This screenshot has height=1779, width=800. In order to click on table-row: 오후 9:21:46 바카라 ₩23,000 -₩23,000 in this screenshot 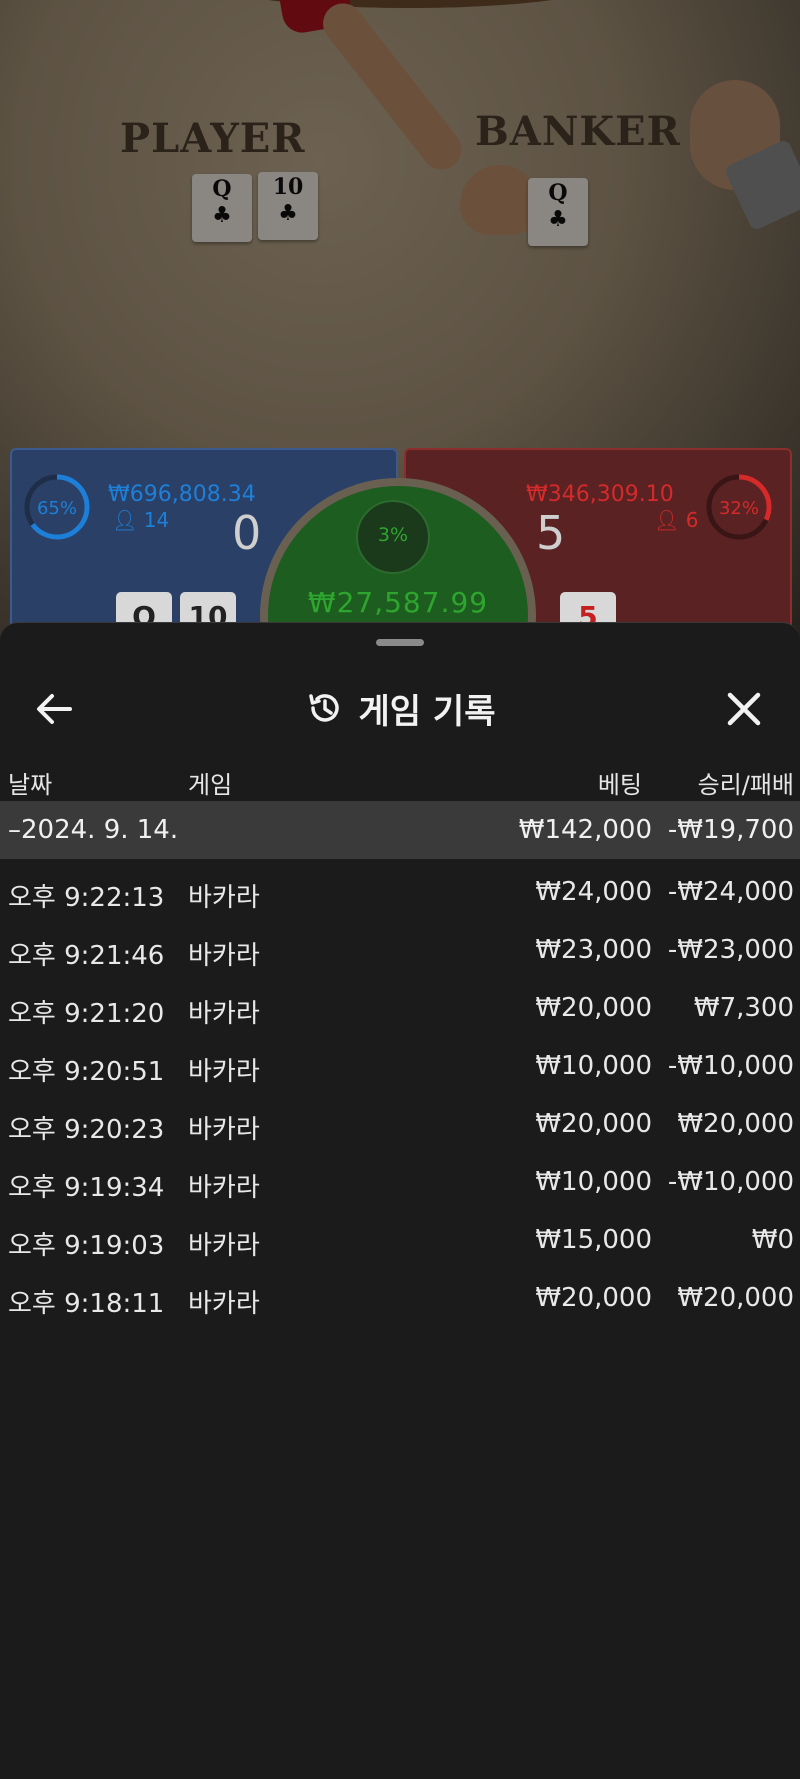, I will do `click(400, 950)`.